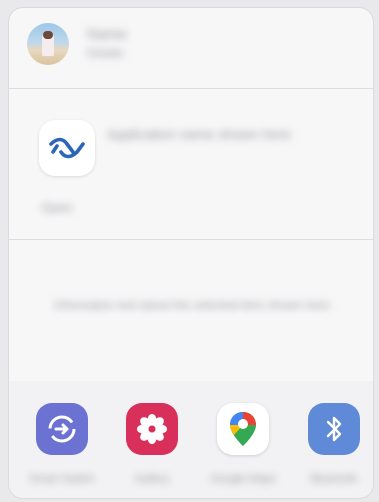  I want to click on contact-name: Name, so click(107, 34).